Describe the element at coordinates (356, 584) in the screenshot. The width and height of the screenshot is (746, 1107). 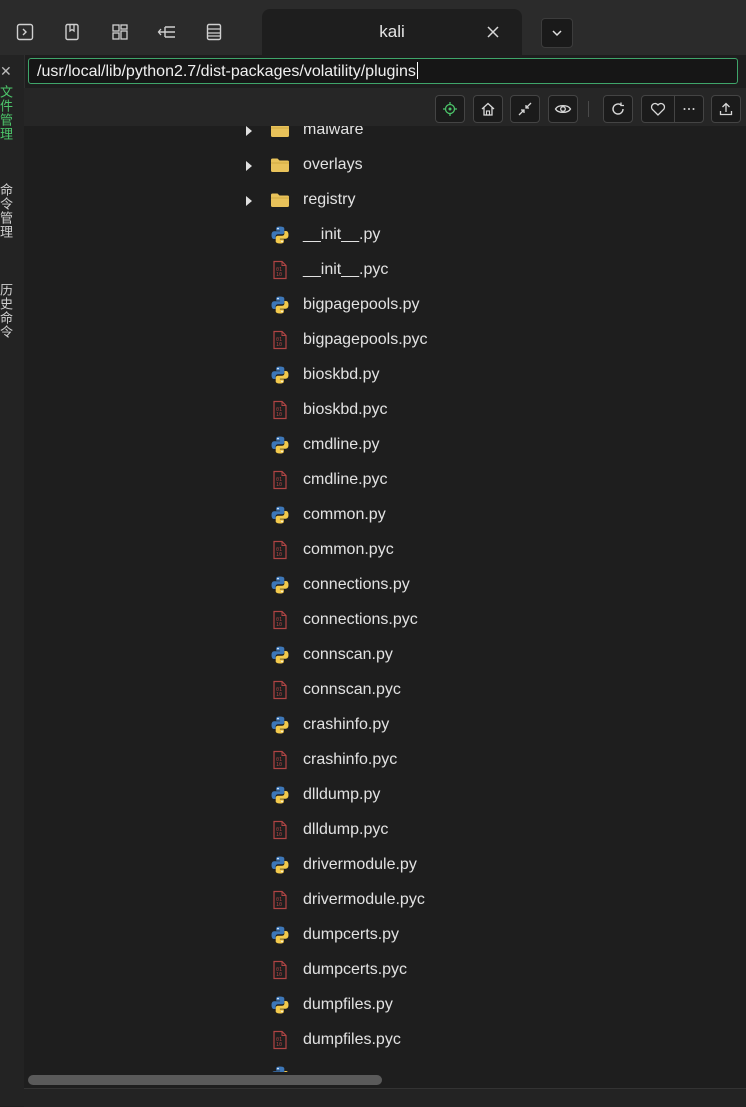
I see `file-name: connections.py` at that location.